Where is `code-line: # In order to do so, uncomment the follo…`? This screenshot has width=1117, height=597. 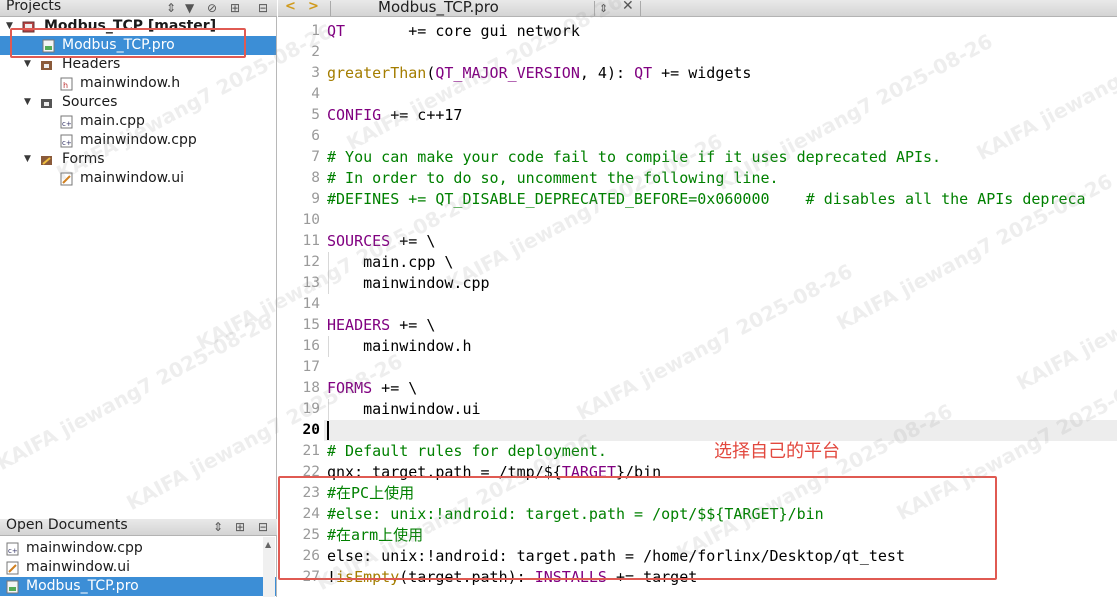 code-line: # In order to do so, uncomment the follo… is located at coordinates (553, 178).